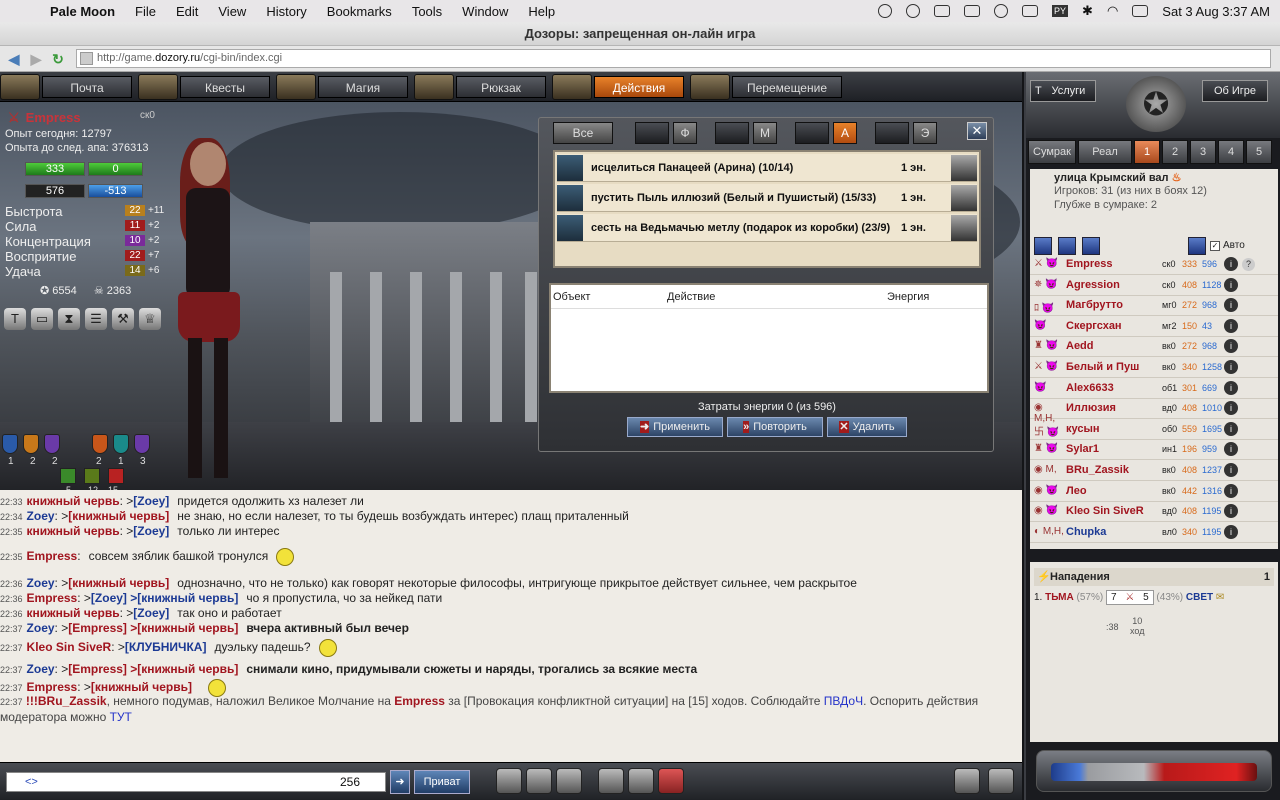 This screenshot has width=1280, height=800. Describe the element at coordinates (92, 476) in the screenshot. I see `buff-arrows-icon` at that location.